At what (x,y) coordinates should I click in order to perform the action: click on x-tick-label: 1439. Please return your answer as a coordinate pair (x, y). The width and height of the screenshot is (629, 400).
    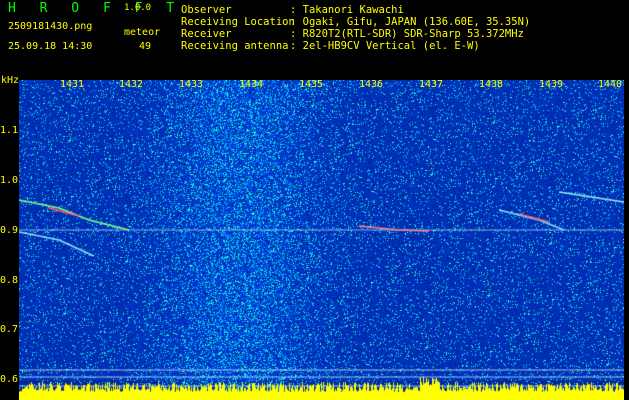
    Looking at the image, I should click on (551, 84).